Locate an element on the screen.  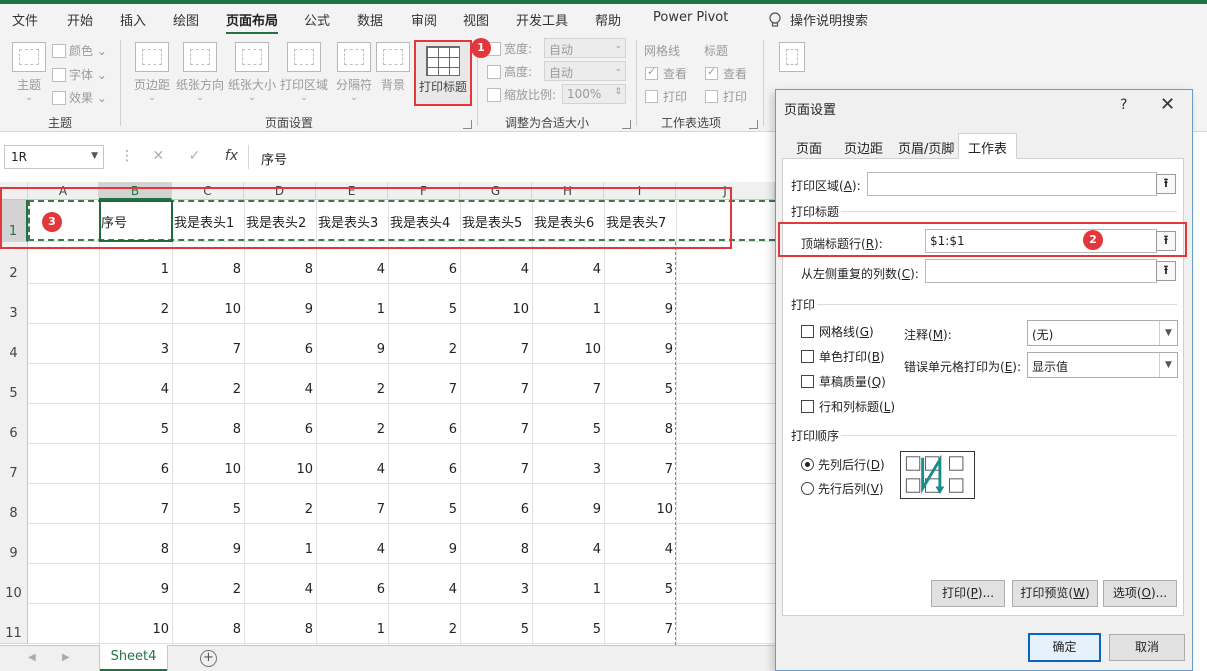
menu-page-layout: 页面布局 is located at coordinates (252, 19).